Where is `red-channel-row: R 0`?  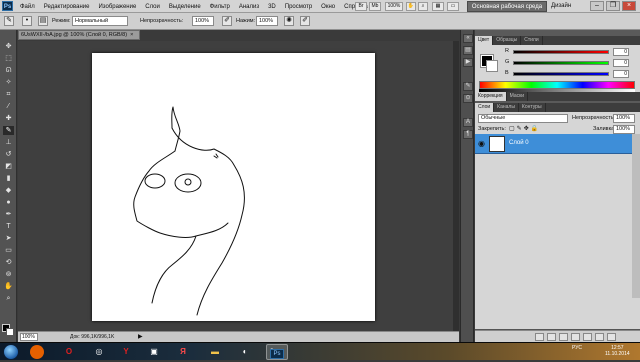 red-channel-row: R 0 is located at coordinates (570, 52).